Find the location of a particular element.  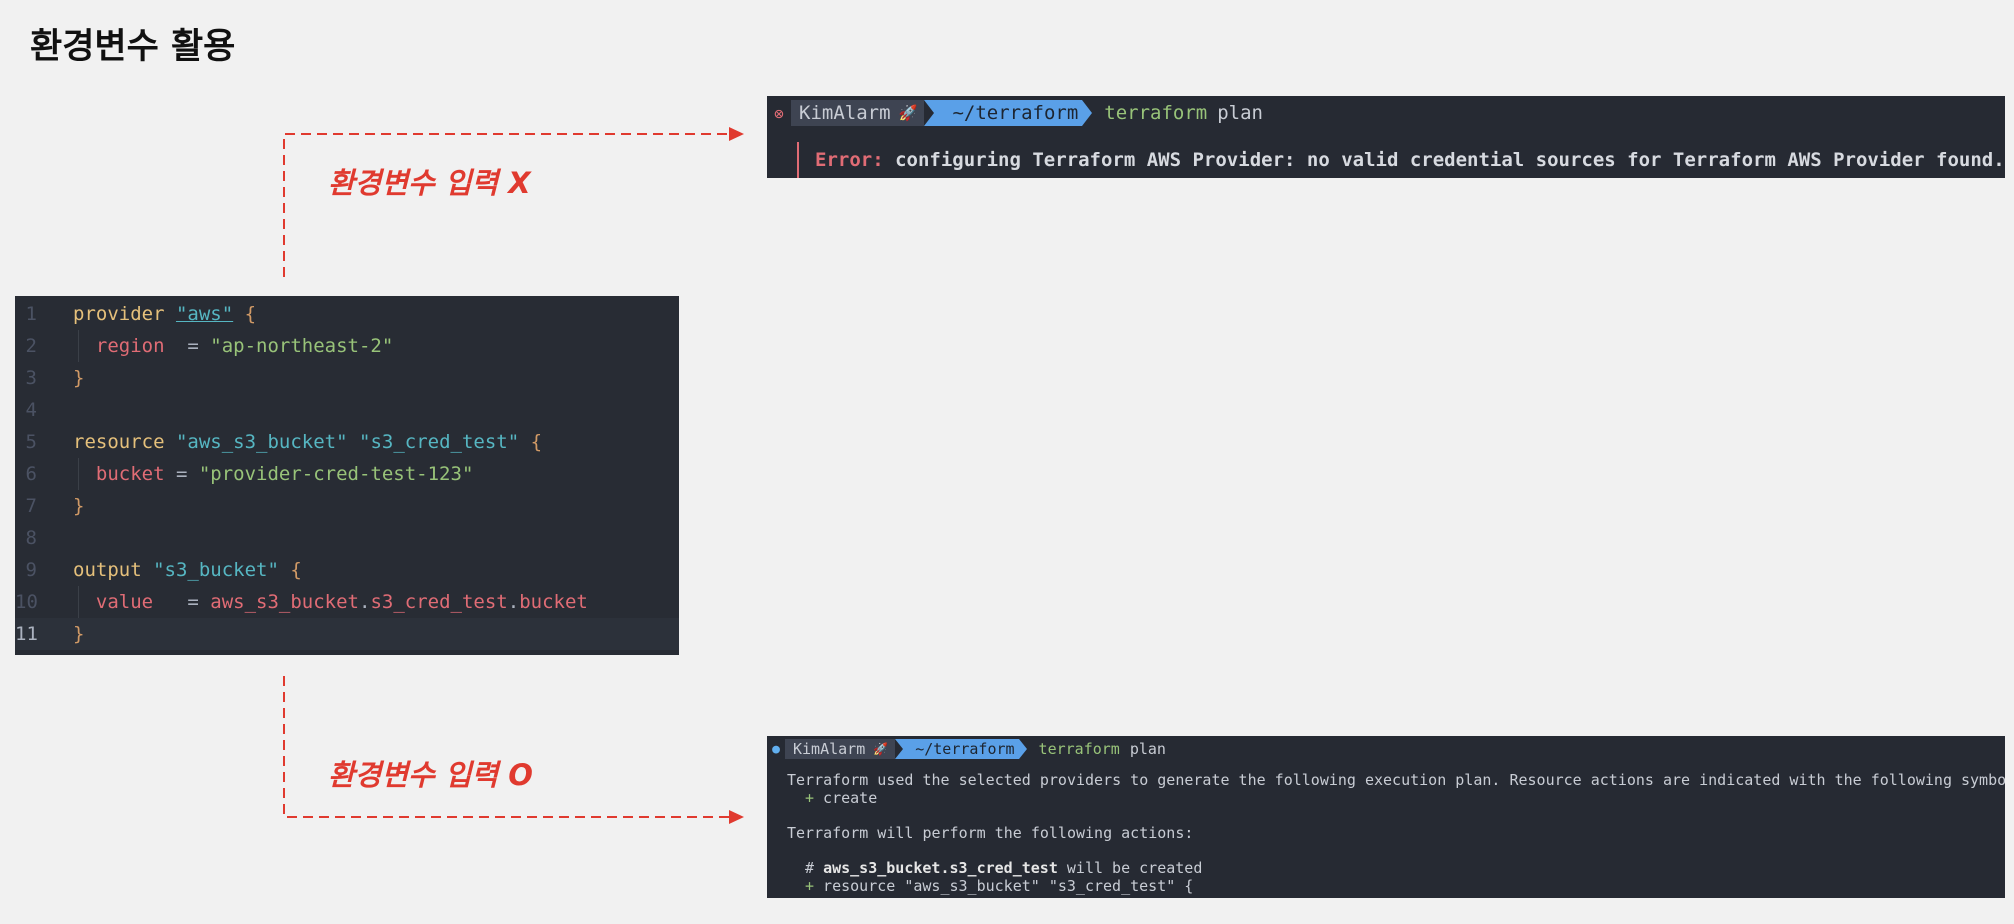

shell-prompt: ● KimAlarm 🚀 ~/terraform terraform plan is located at coordinates (966, 749).